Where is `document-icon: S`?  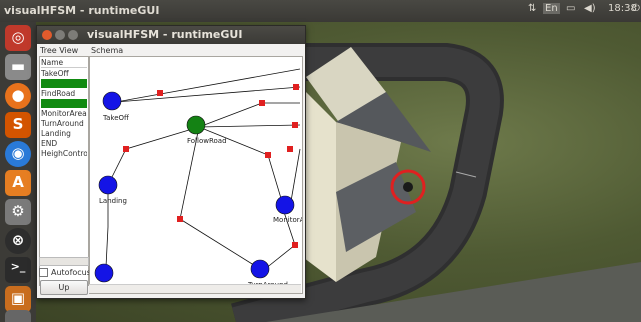 document-icon: S is located at coordinates (18, 124).